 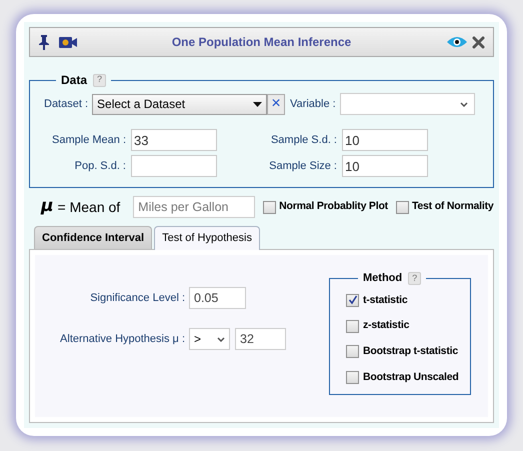 What do you see at coordinates (174, 166) in the screenshot?
I see `input-field` at bounding box center [174, 166].